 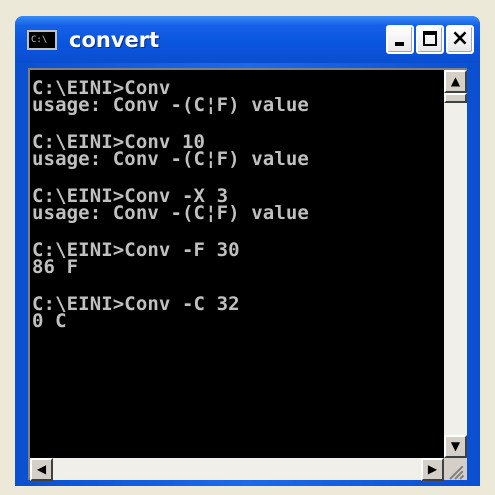 What do you see at coordinates (49, 321) in the screenshot?
I see `console-line: 0 C` at bounding box center [49, 321].